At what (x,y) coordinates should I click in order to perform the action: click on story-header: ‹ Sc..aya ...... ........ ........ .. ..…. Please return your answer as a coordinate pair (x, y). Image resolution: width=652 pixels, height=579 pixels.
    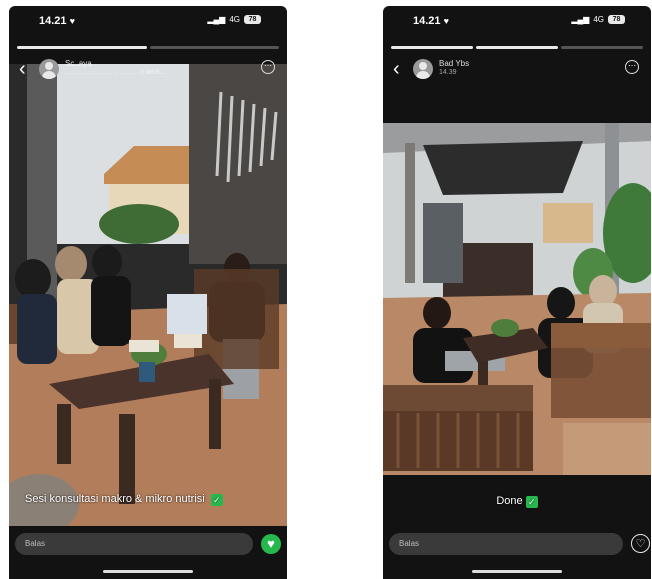
    Looking at the image, I should click on (148, 70).